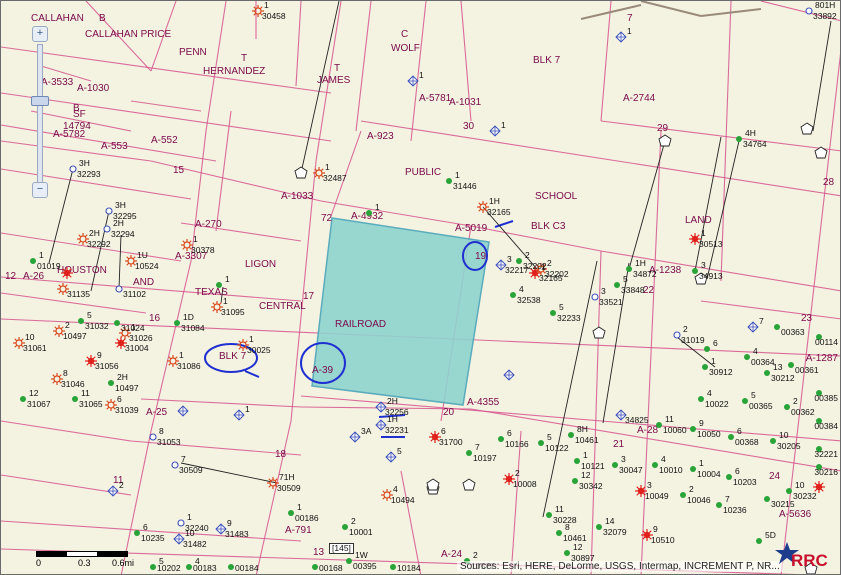 This screenshot has height=575, width=841. What do you see at coordinates (122, 377) in the screenshot?
I see `well-number: 2H` at bounding box center [122, 377].